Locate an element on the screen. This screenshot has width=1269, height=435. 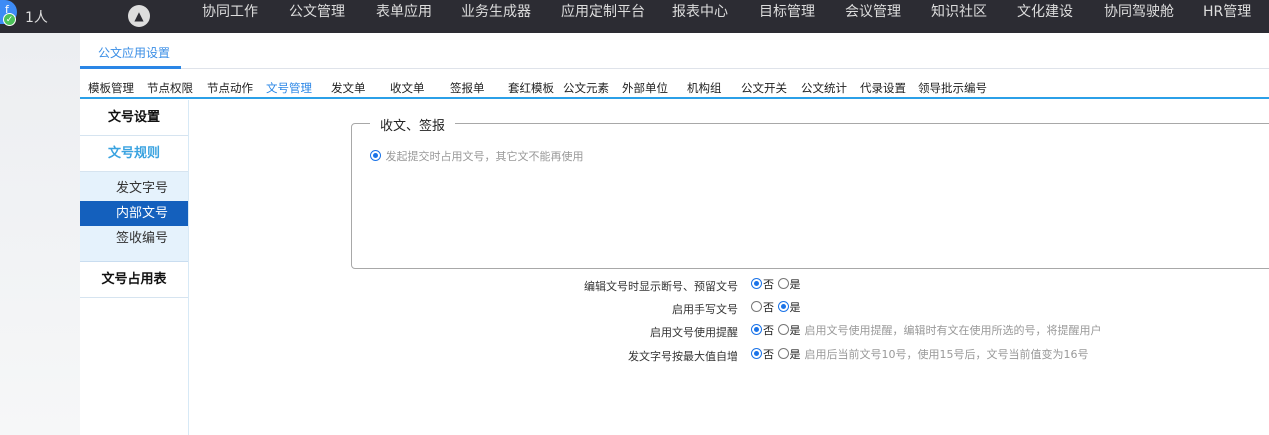
tab-doc-app-settings: 公文应用设置 is located at coordinates (134, 52).